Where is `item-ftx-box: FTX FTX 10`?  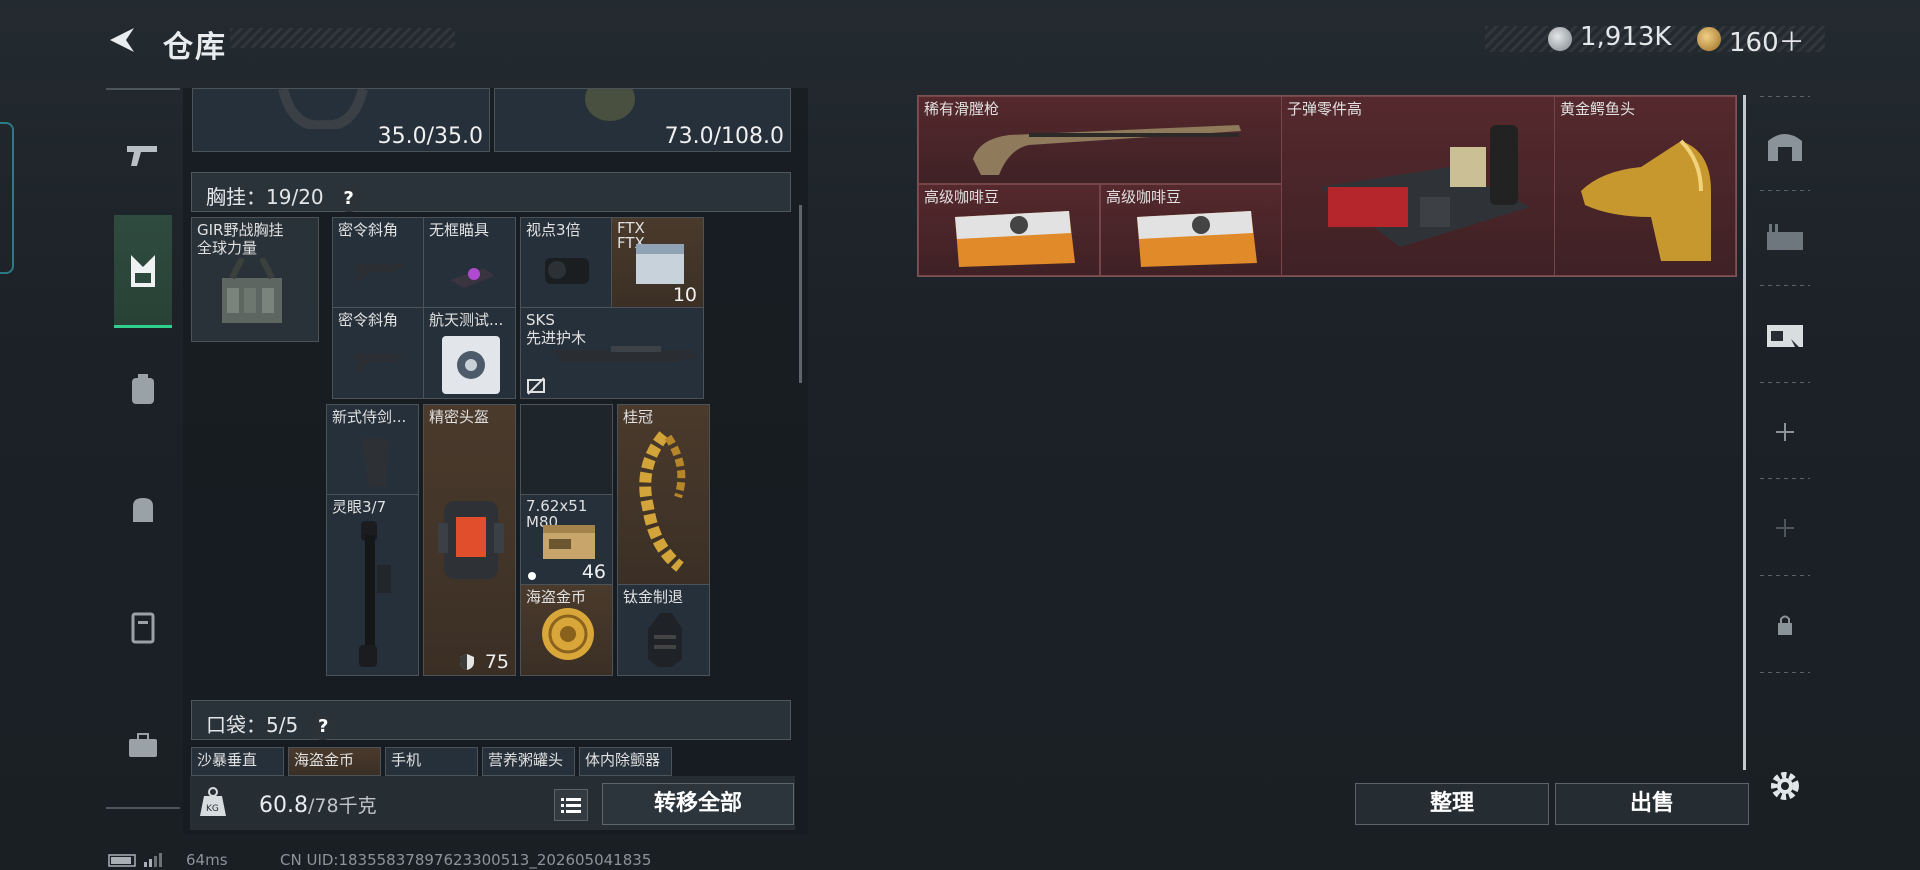 item-ftx-box: FTX FTX 10 is located at coordinates (657, 263).